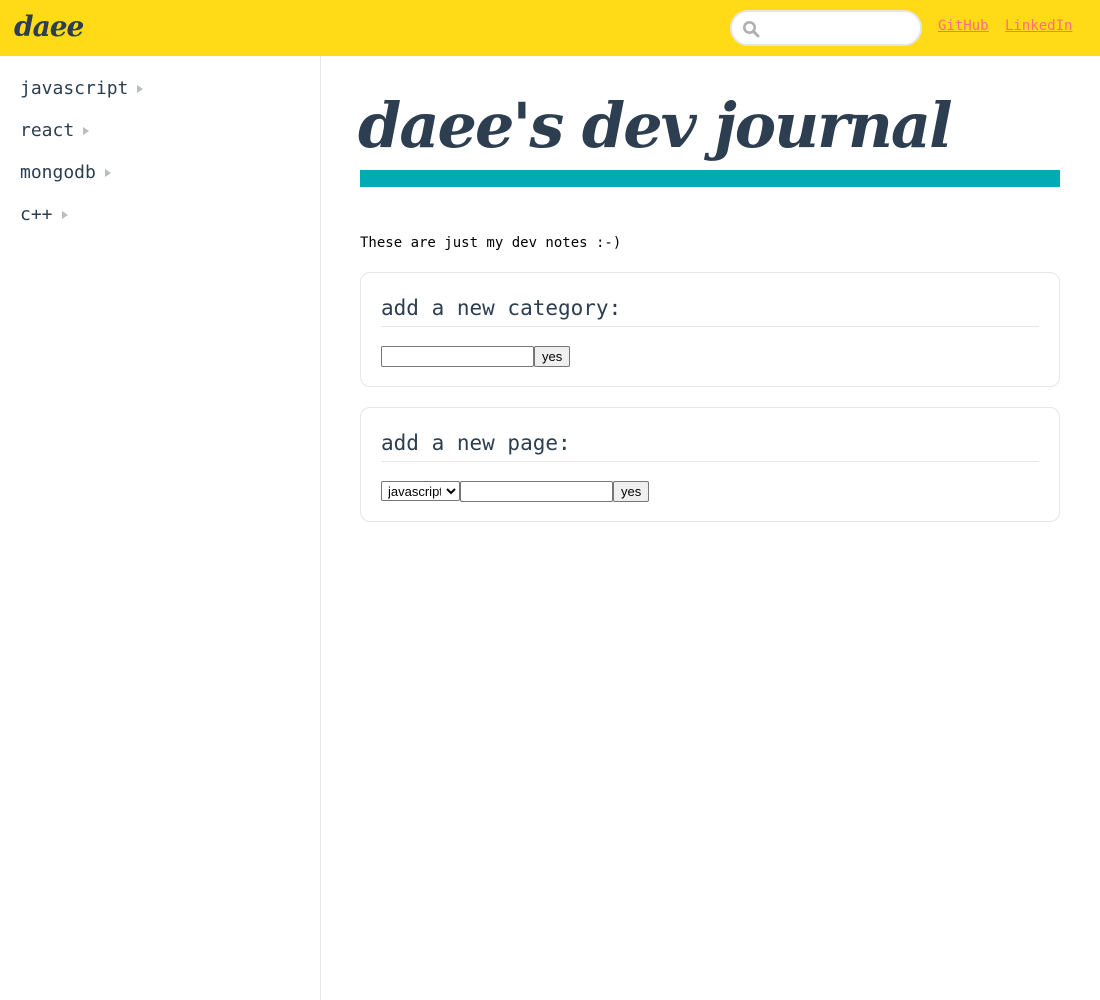  Describe the element at coordinates (491, 243) in the screenshot. I see `intro-text: These are just my dev notes :-)` at that location.